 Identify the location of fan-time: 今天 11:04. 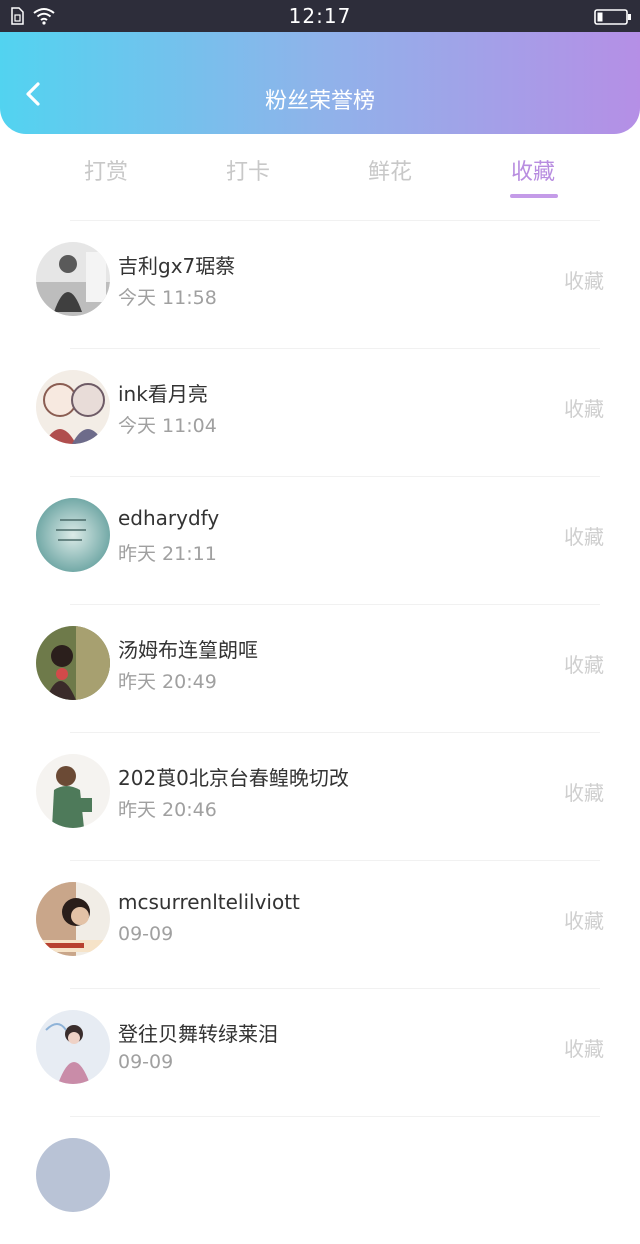
(167, 426).